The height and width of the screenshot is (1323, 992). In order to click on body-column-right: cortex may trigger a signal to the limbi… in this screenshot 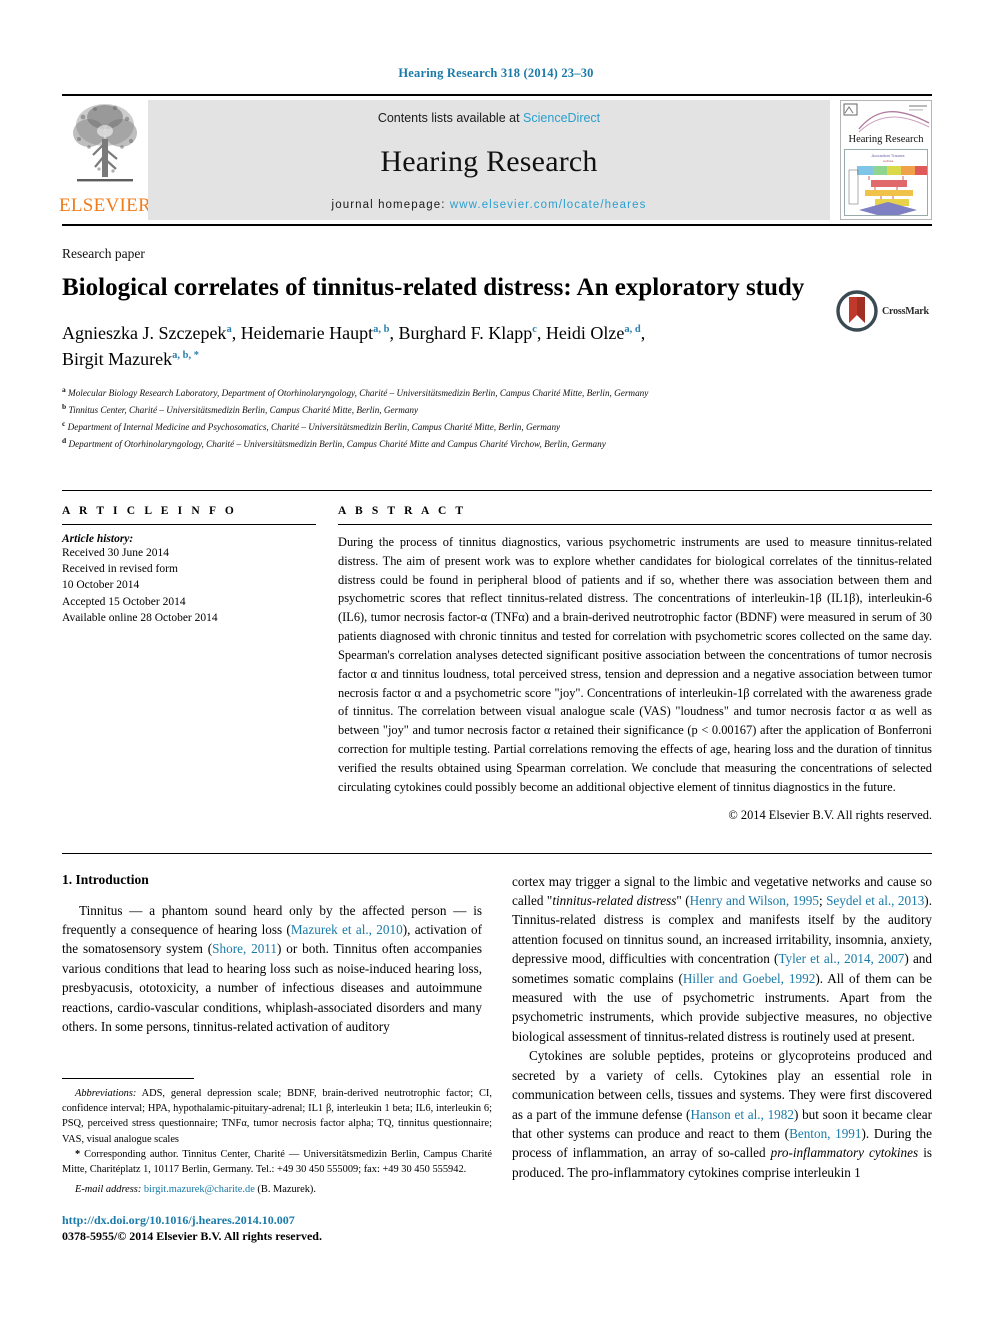, I will do `click(722, 1027)`.